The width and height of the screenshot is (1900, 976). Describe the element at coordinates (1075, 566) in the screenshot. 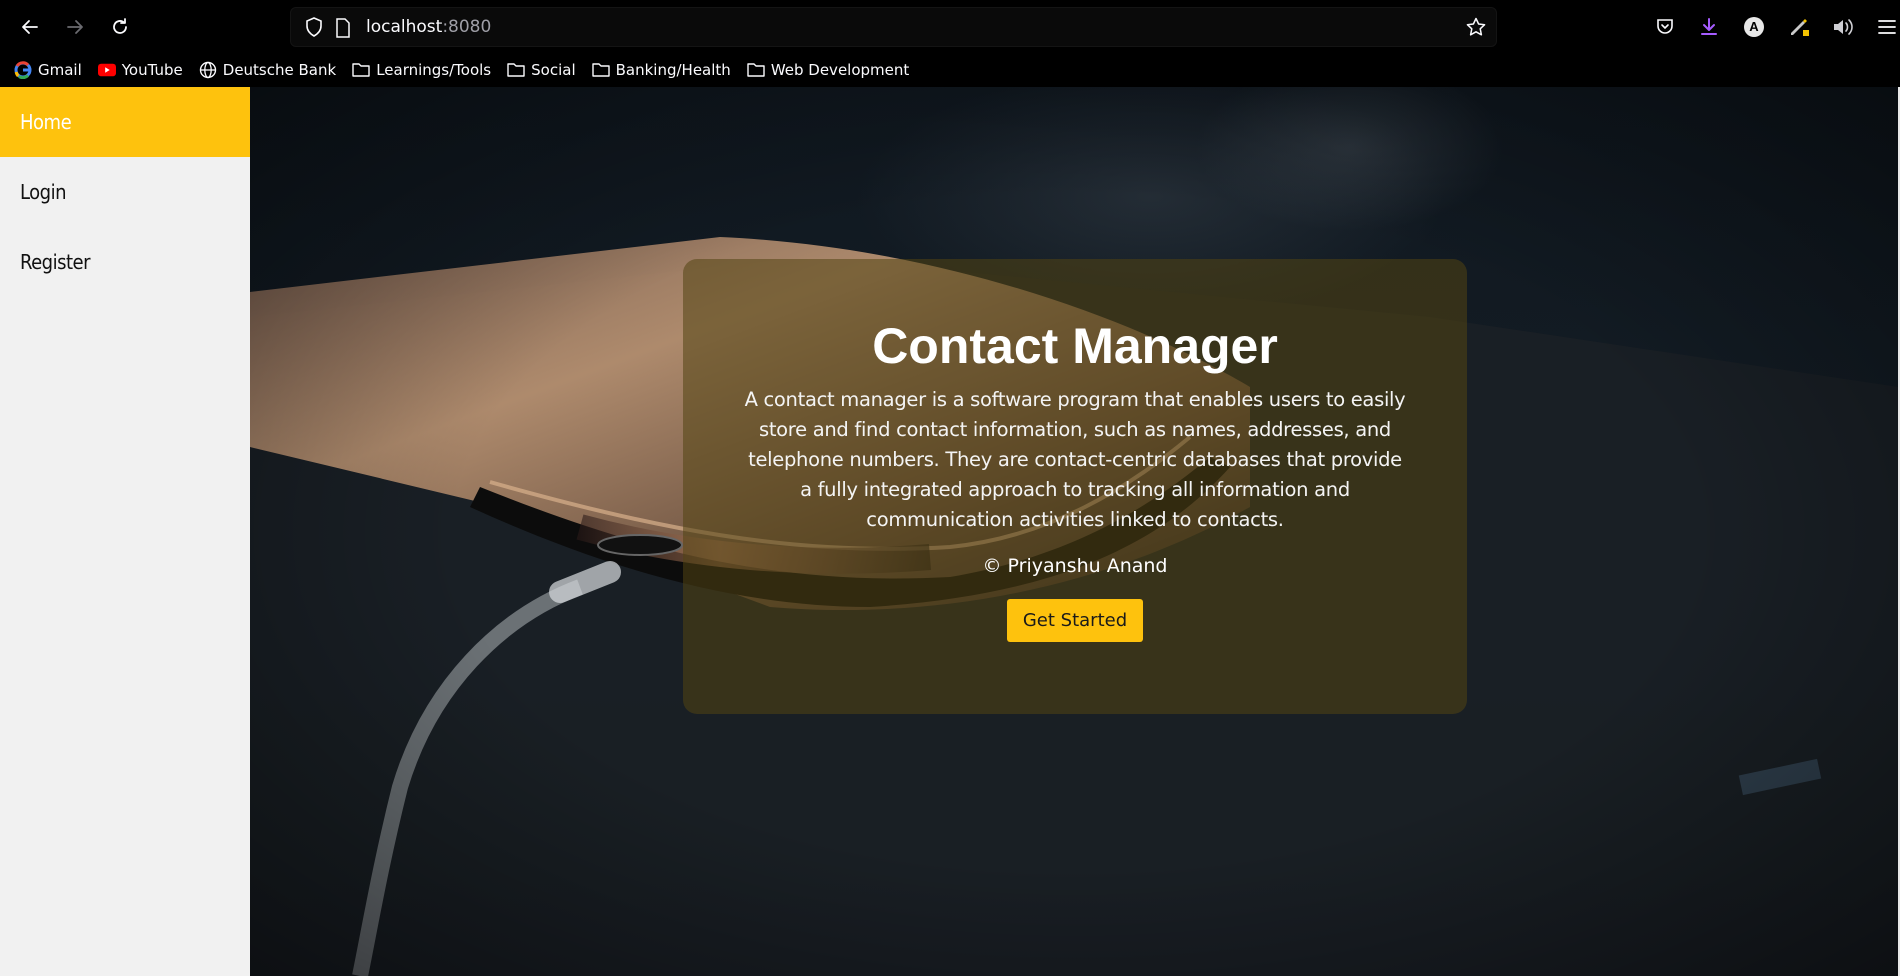

I see `copyright-text: © Priyanshu Anand` at that location.